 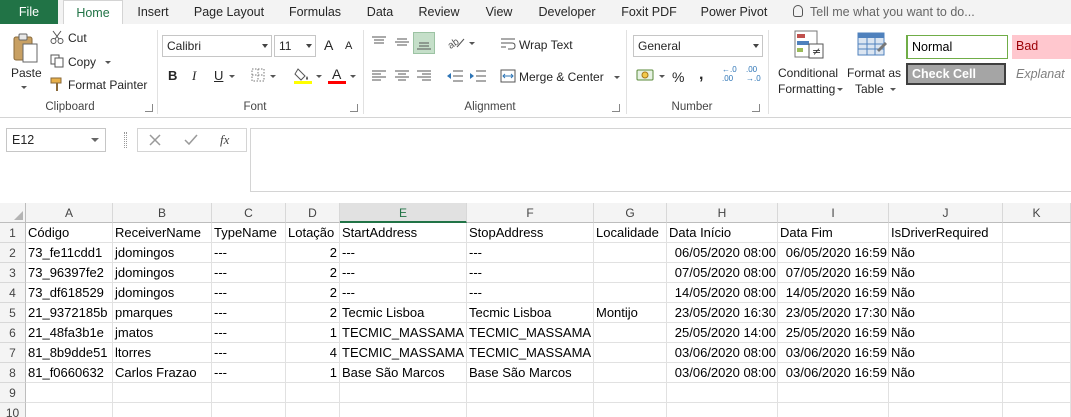 What do you see at coordinates (946, 333) in the screenshot?
I see `cell-j6: Não` at bounding box center [946, 333].